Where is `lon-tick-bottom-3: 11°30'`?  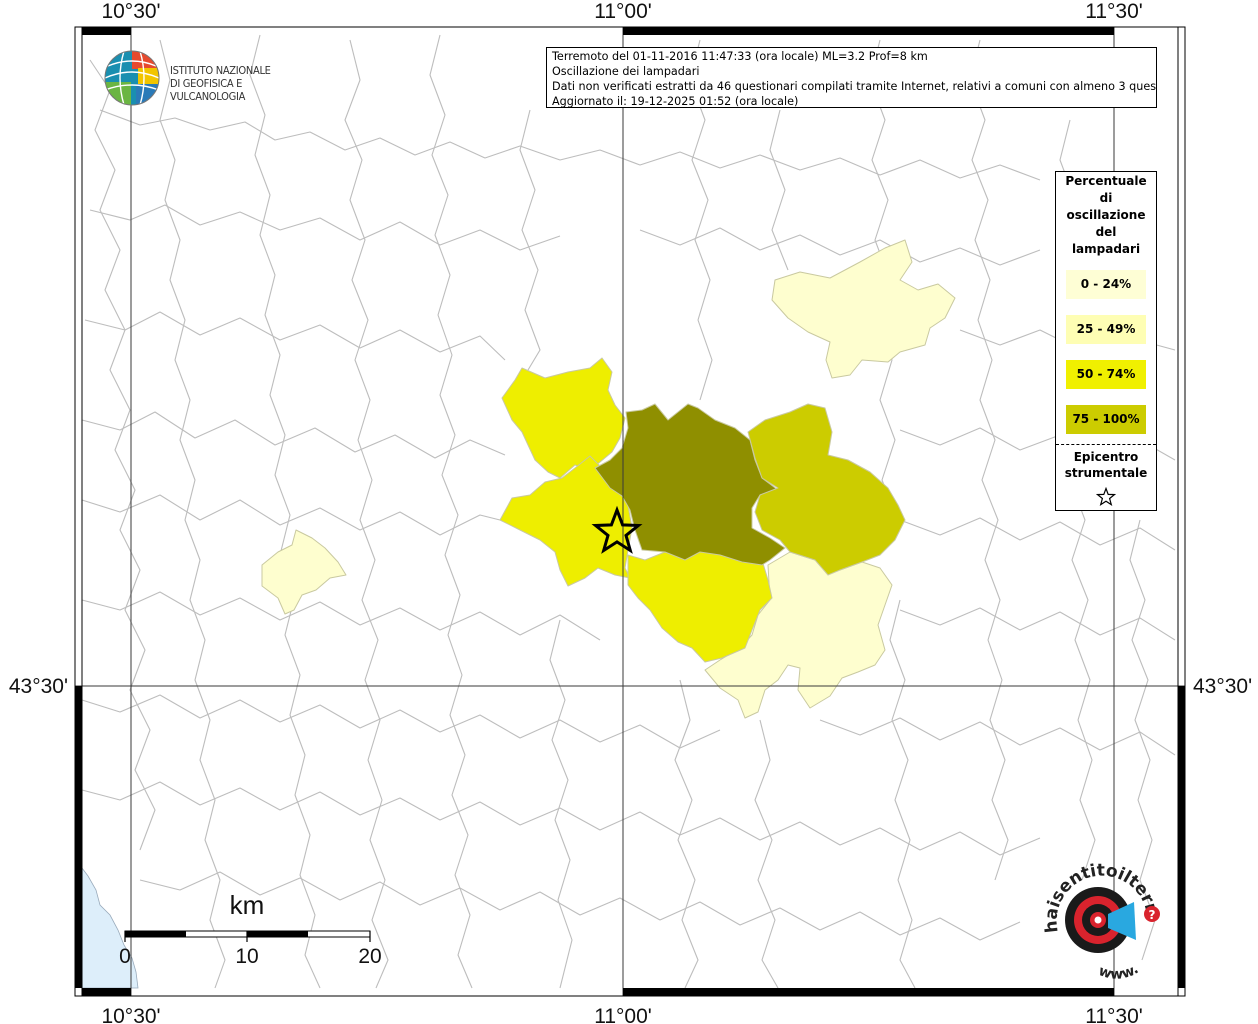 lon-tick-bottom-3: 11°30' is located at coordinates (1114, 1014).